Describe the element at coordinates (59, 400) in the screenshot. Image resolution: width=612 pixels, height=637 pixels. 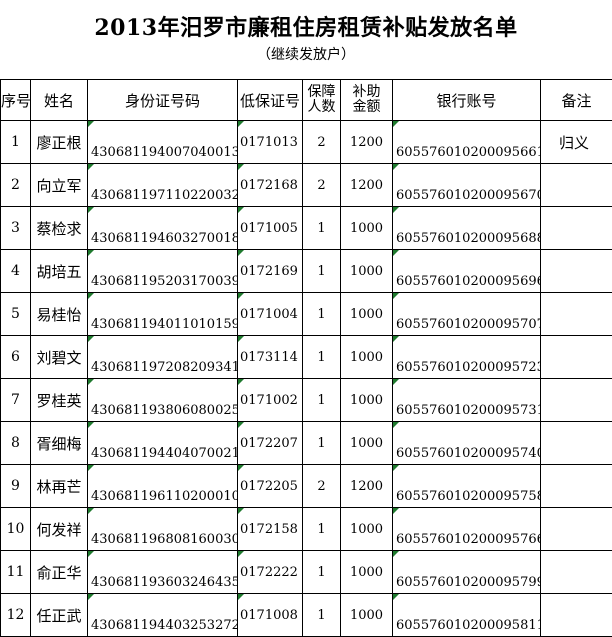
I see `row-name: 罗桂英` at that location.